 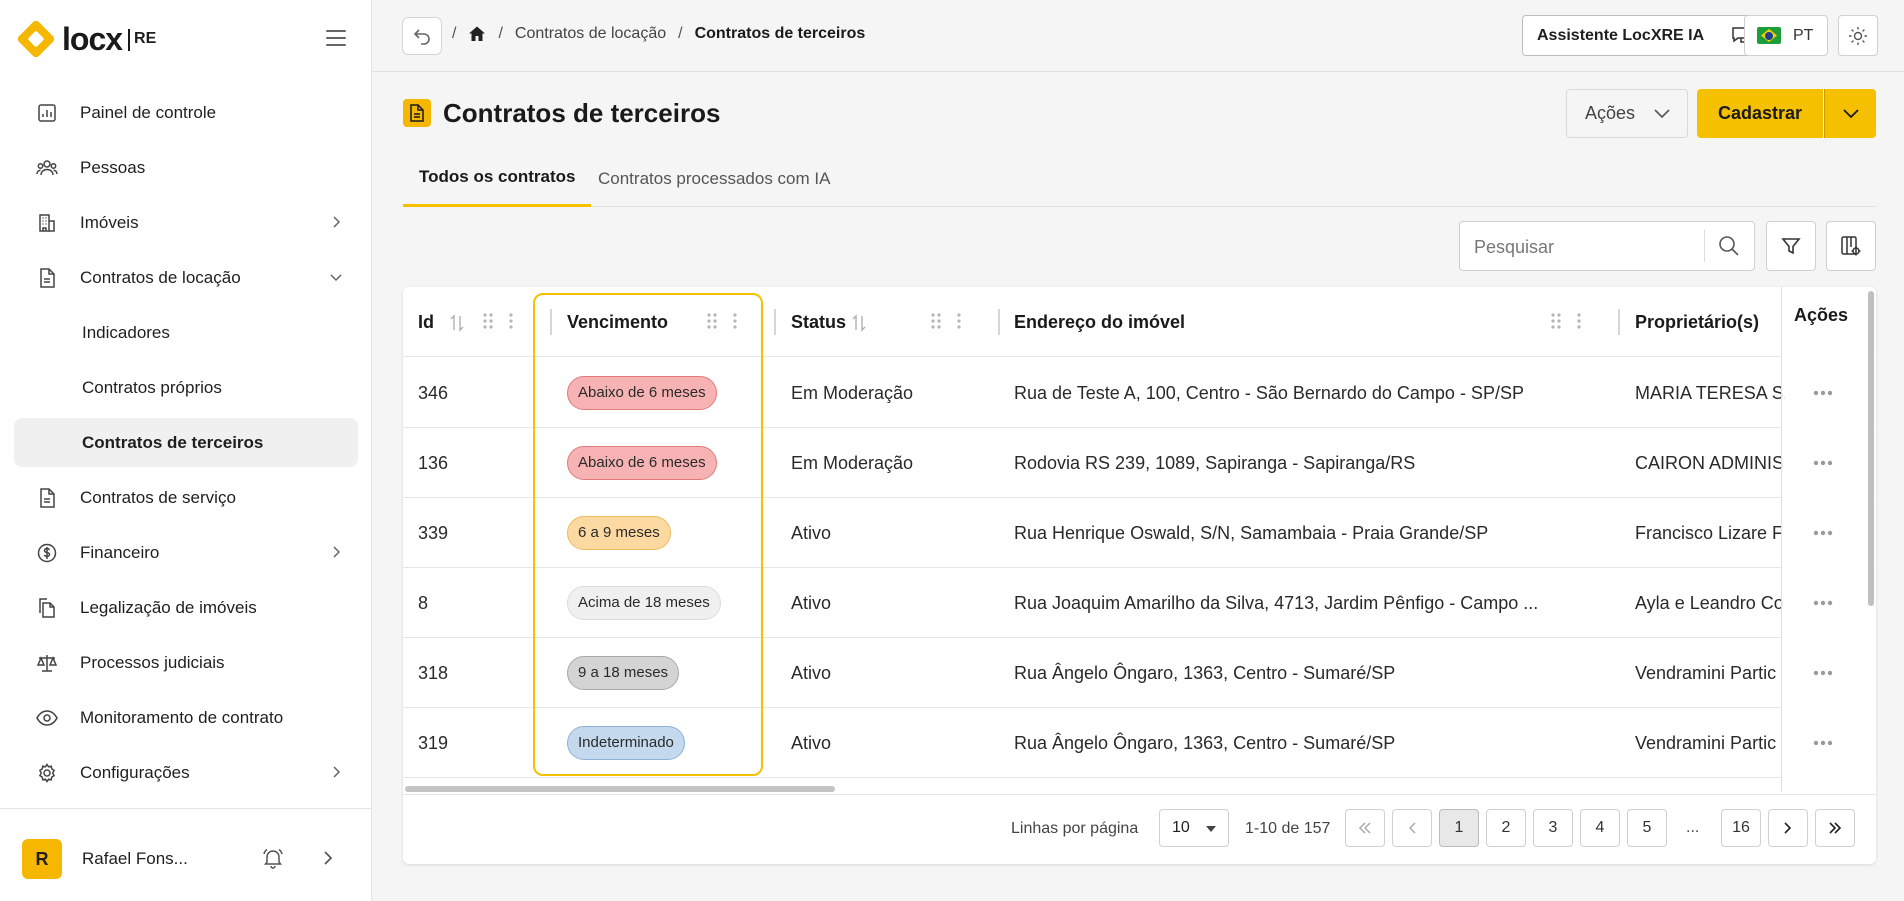 I want to click on back-button, so click(x=422, y=36).